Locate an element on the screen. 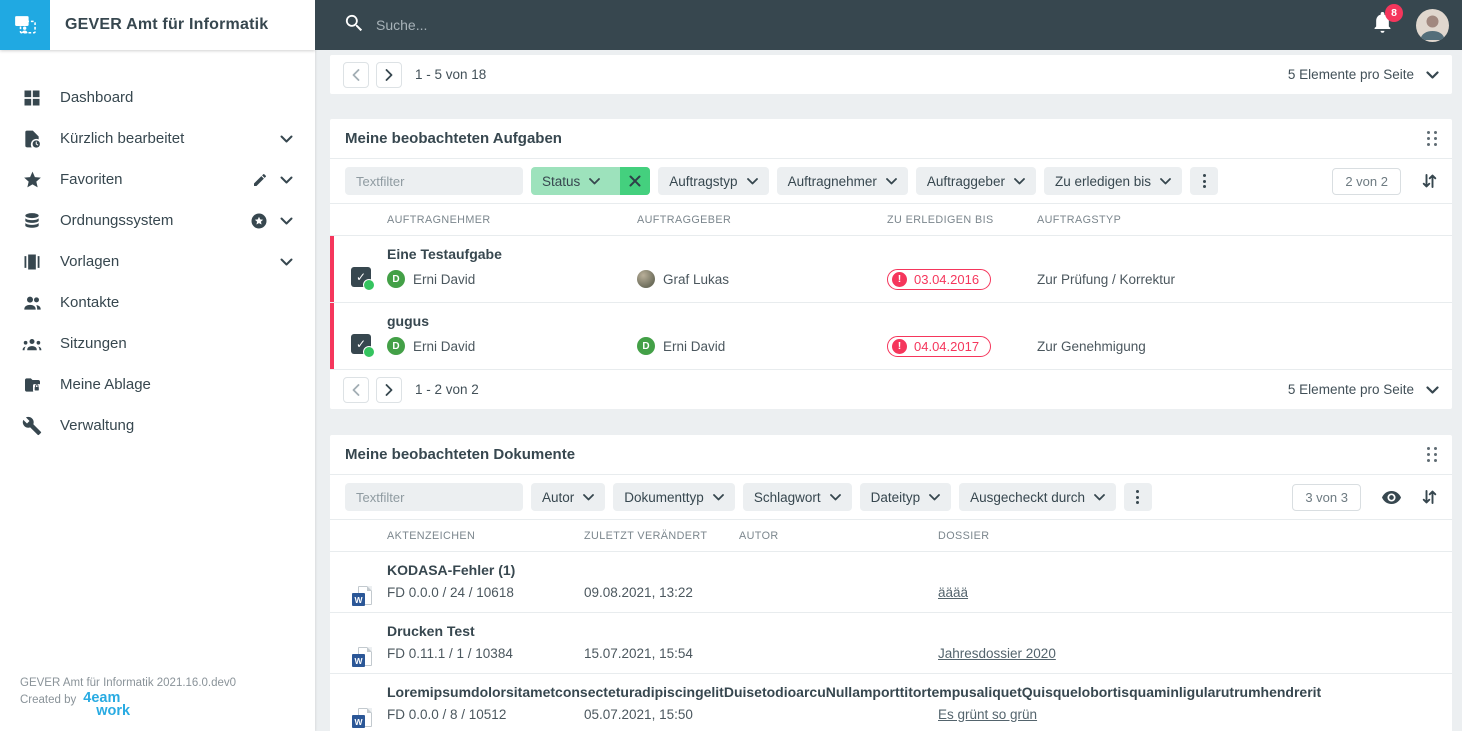 This screenshot has width=1462, height=731. filter-autor: Autor is located at coordinates (568, 497).